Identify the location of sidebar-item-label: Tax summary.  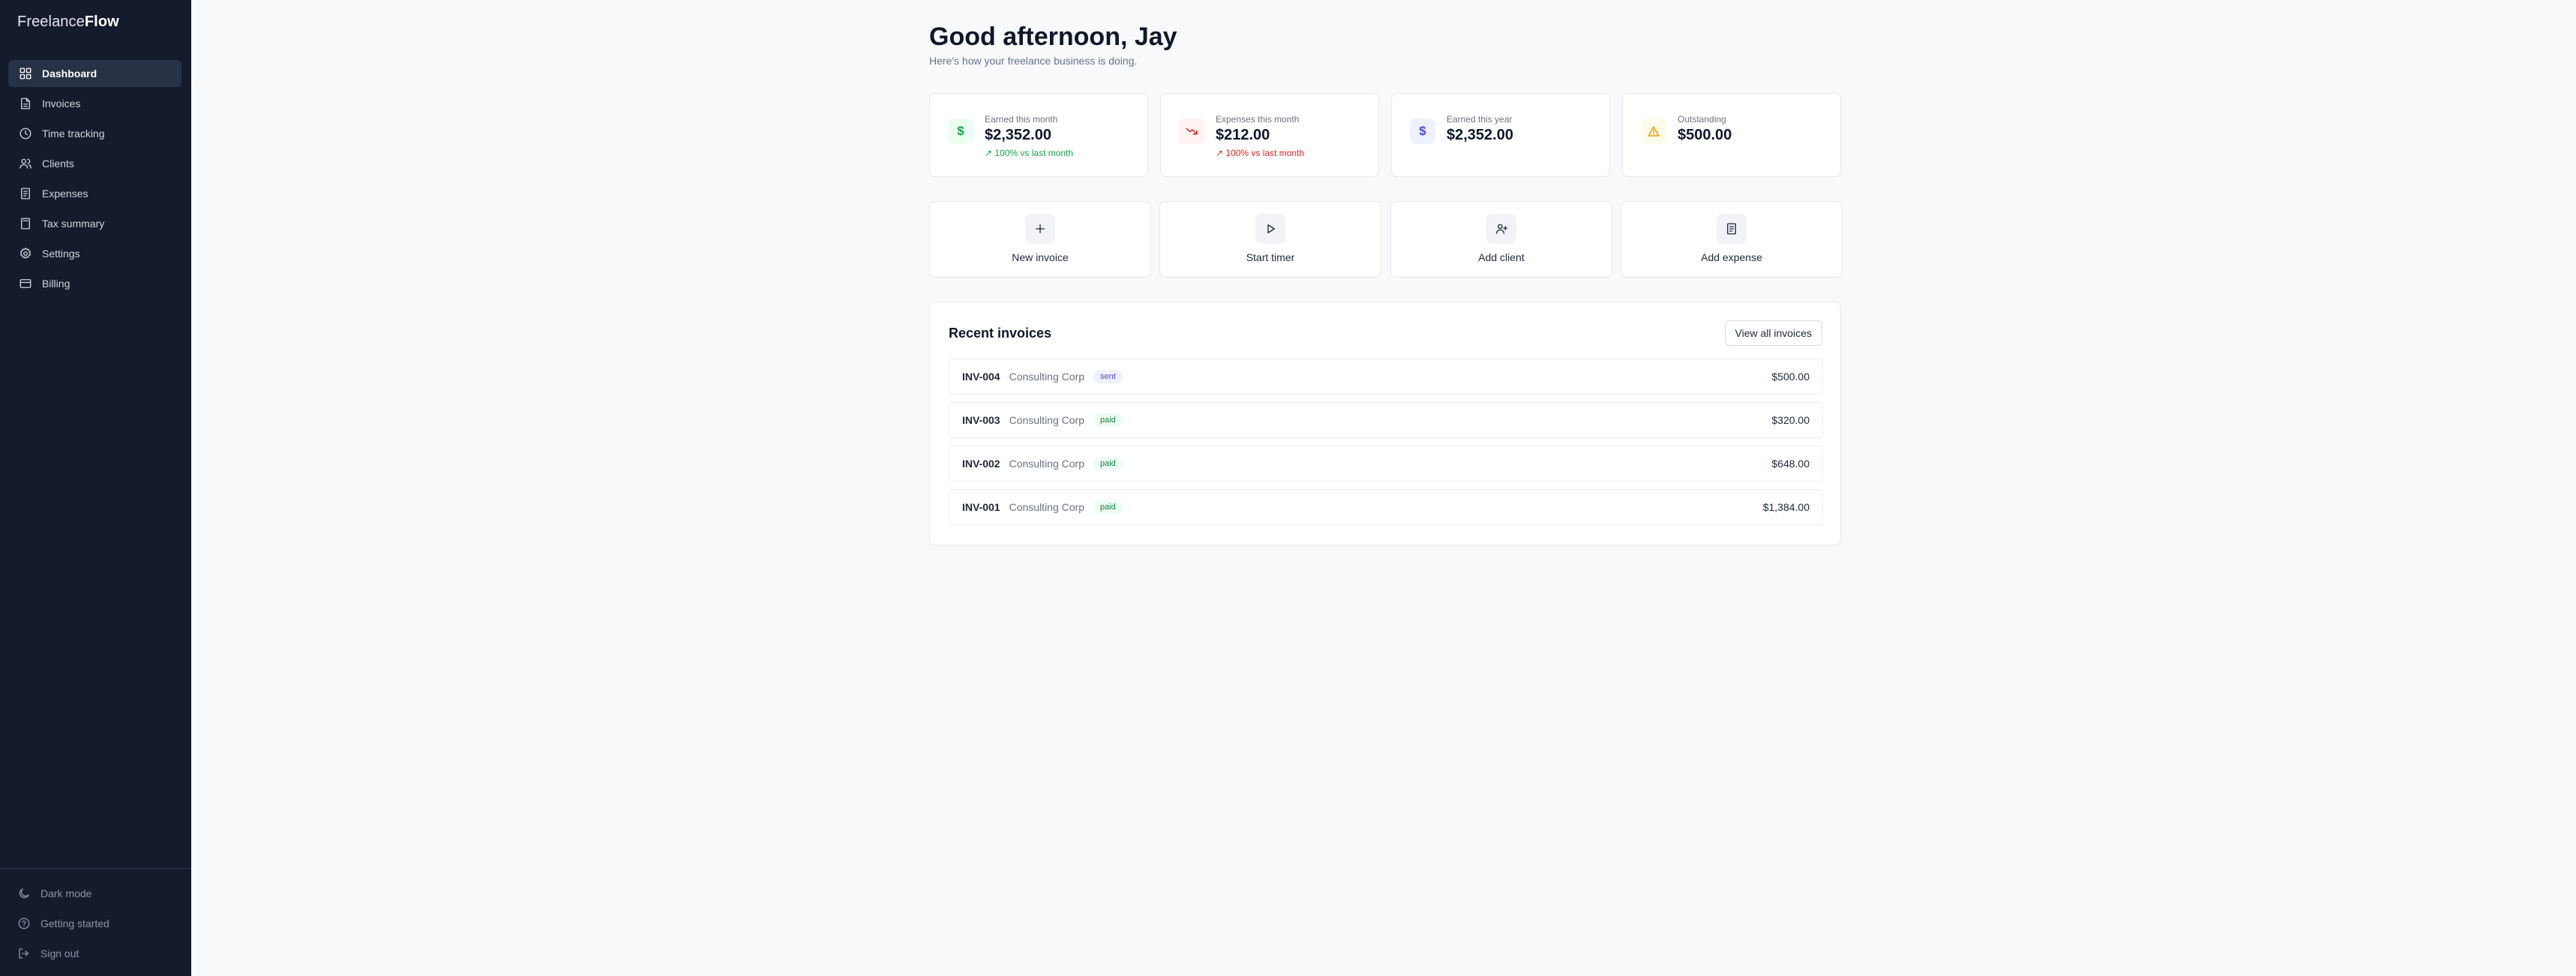
(73, 224).